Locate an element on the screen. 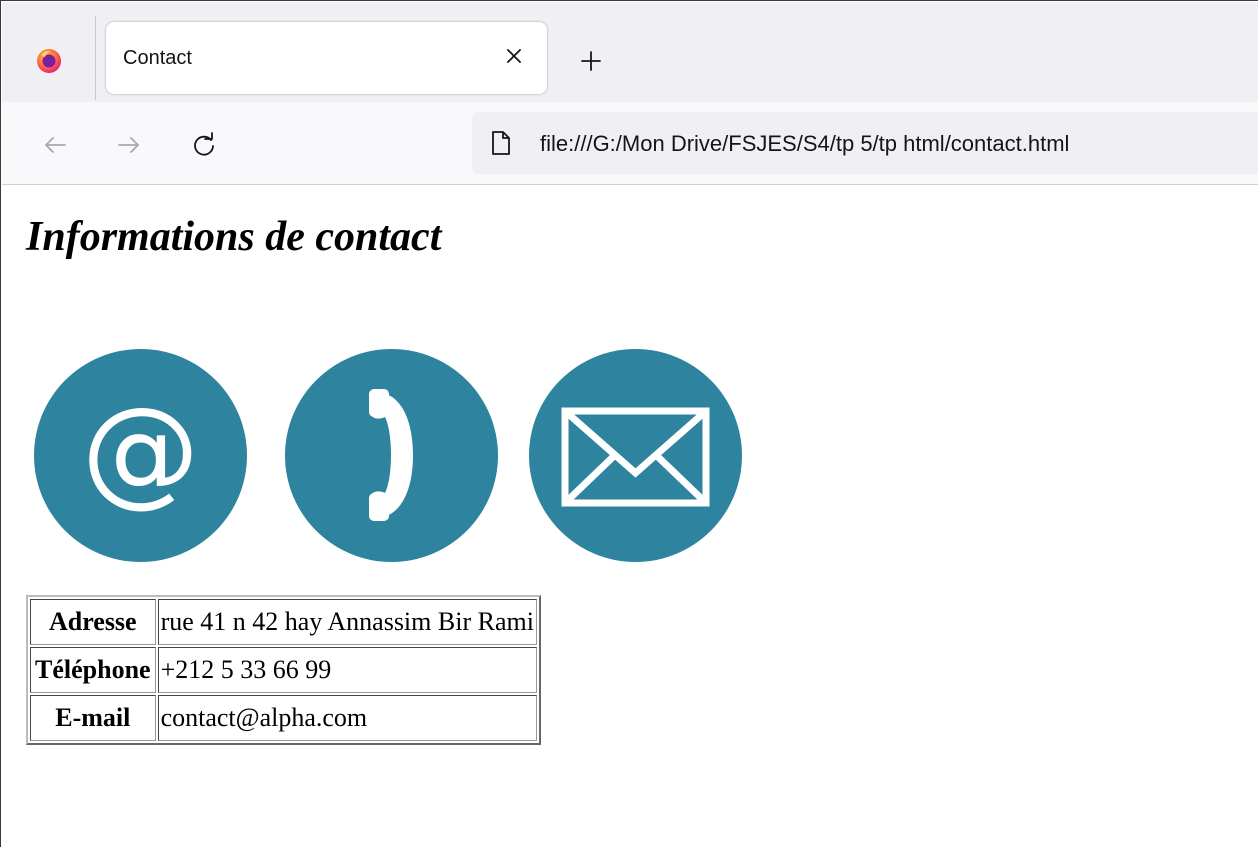  tab-contact: Contact is located at coordinates (326, 58).